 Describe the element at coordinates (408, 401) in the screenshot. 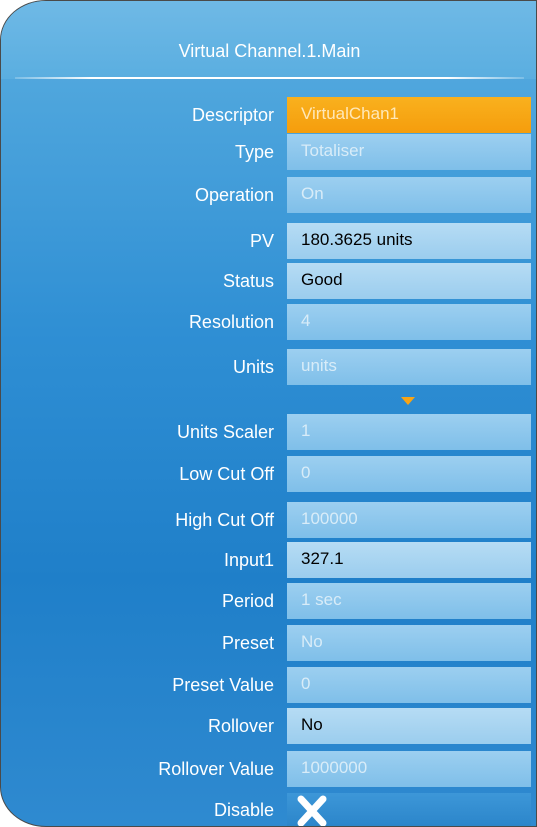

I see `triangle-down-icon` at that location.